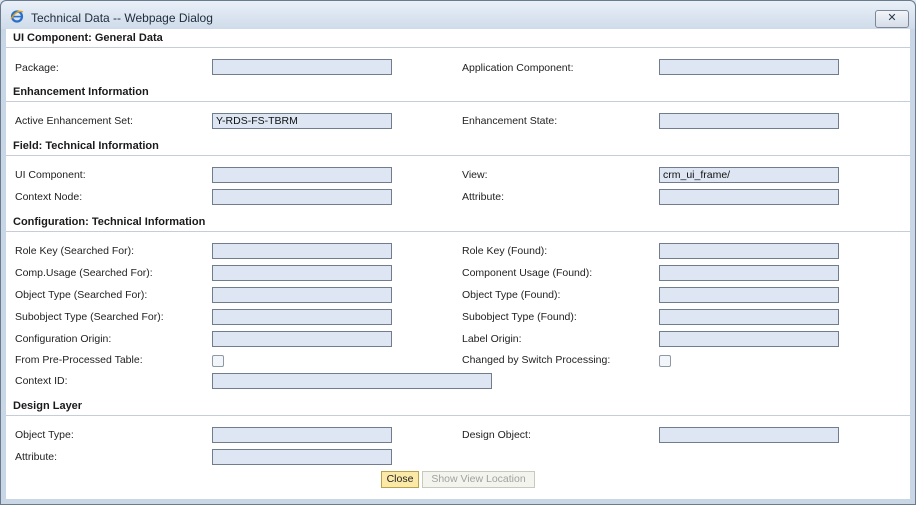 The width and height of the screenshot is (916, 505). I want to click on component-usage-found-label: Component Usage (Found):, so click(527, 273).